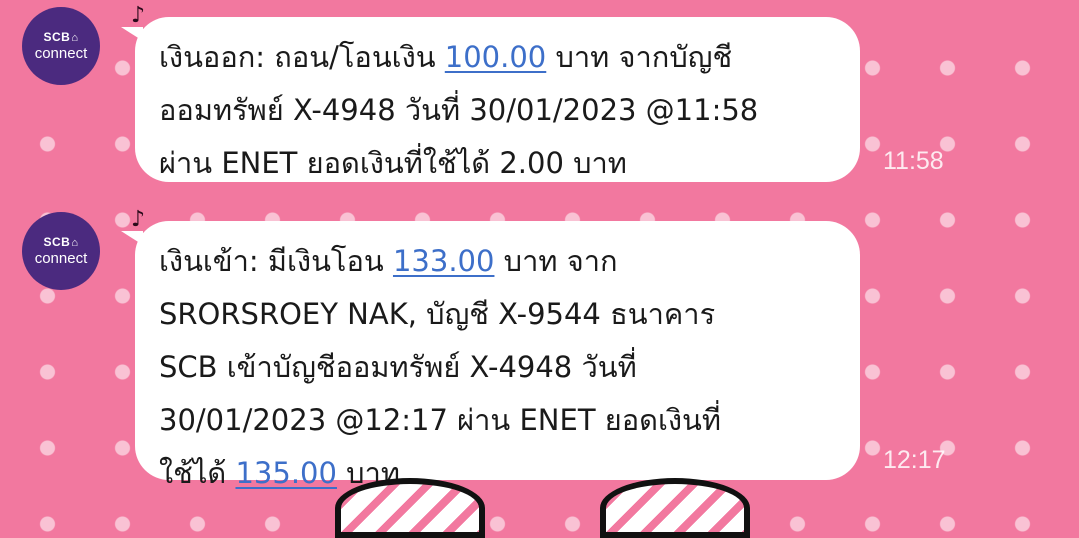  What do you see at coordinates (276, 261) in the screenshot?
I see `message-text: เงินเข้า: มีเงินโอน` at bounding box center [276, 261].